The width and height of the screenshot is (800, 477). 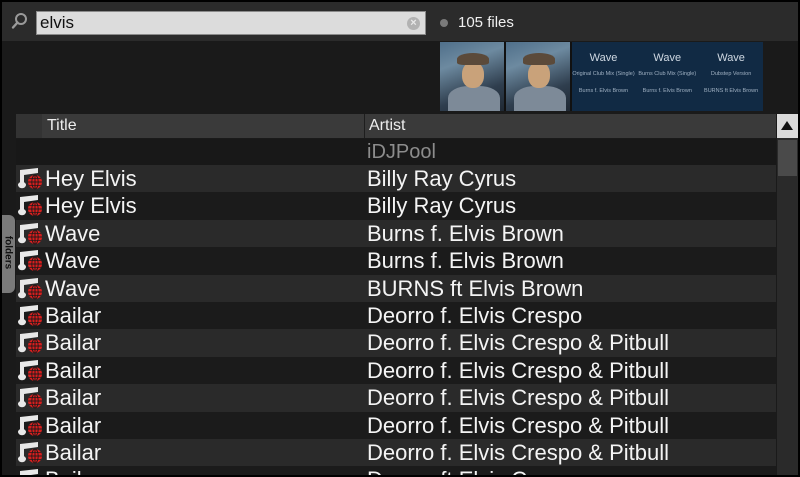 I want to click on track-artist: Deorro ft Elvis Crespo, so click(x=474, y=471).